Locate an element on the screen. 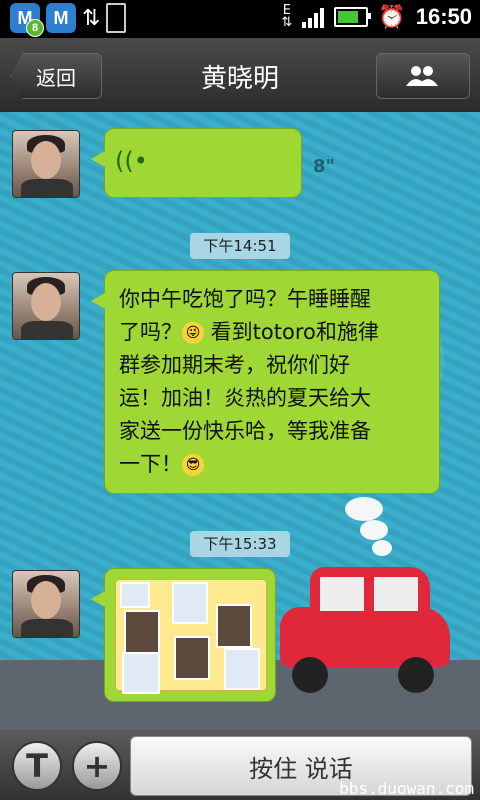  input-bar: T + 按住 说话 bbs.duowan.com is located at coordinates (240, 765).